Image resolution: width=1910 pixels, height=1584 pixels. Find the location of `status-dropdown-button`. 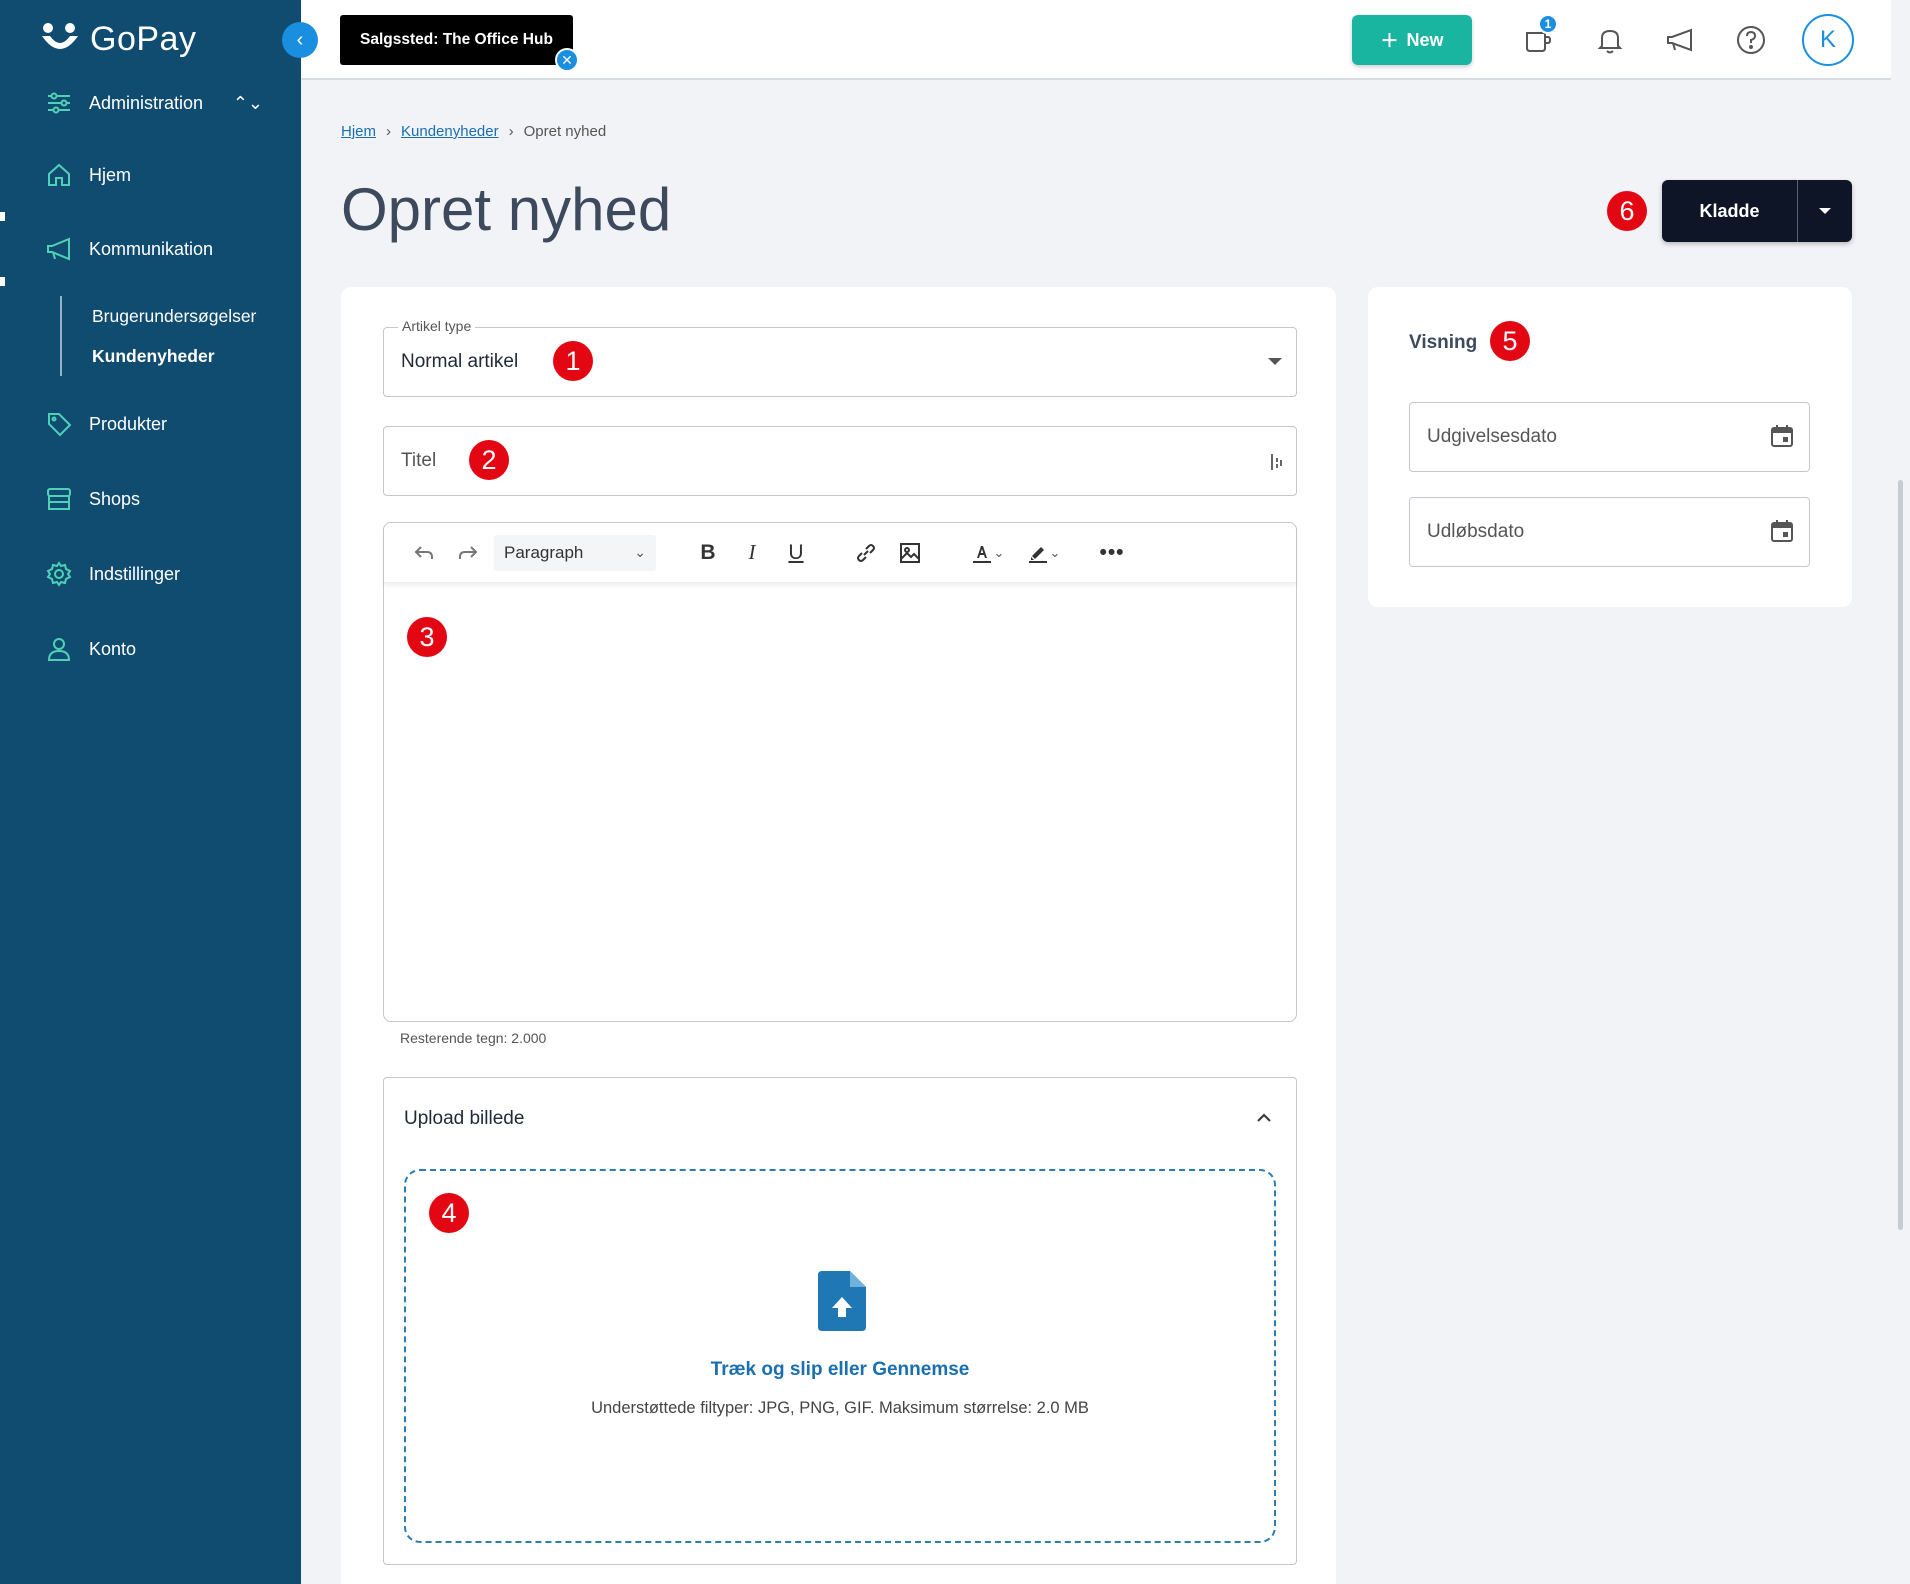

status-dropdown-button is located at coordinates (1825, 211).